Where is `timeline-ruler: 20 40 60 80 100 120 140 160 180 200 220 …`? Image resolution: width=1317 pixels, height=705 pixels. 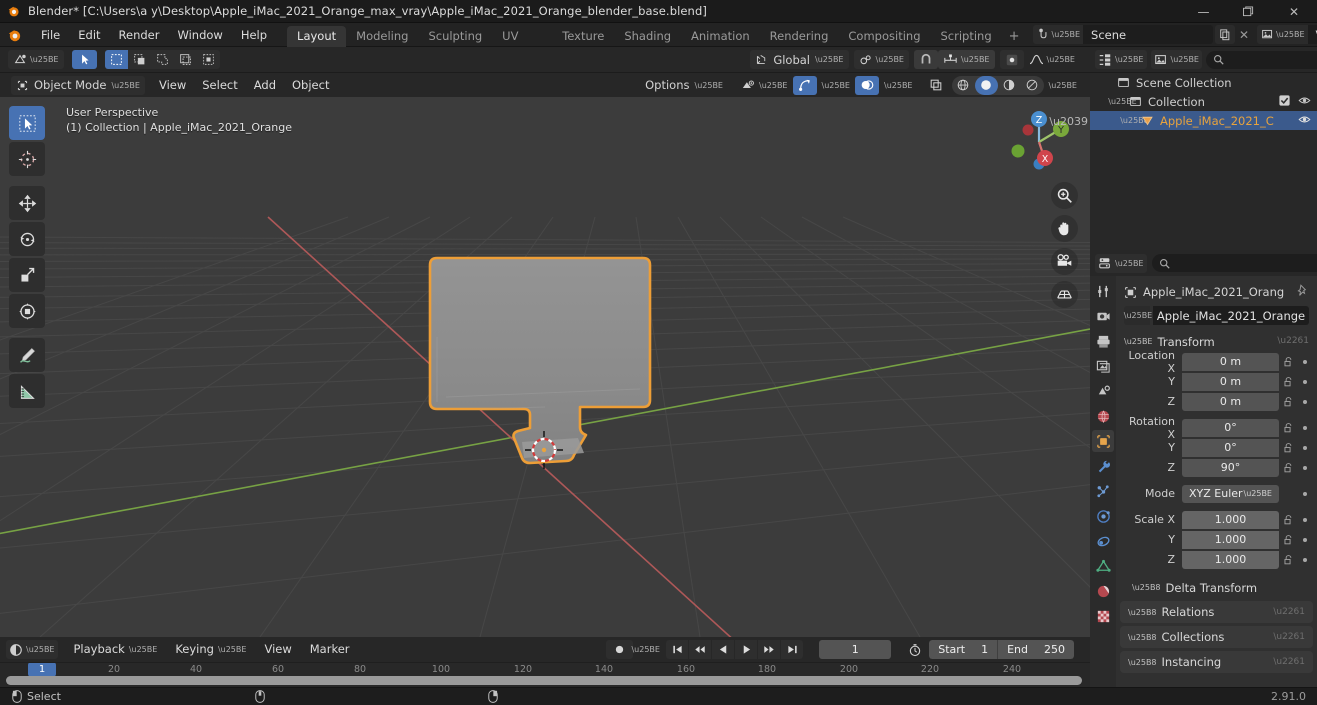
timeline-ruler: 20 40 60 80 100 120 140 160 180 200 220 … is located at coordinates (545, 670).